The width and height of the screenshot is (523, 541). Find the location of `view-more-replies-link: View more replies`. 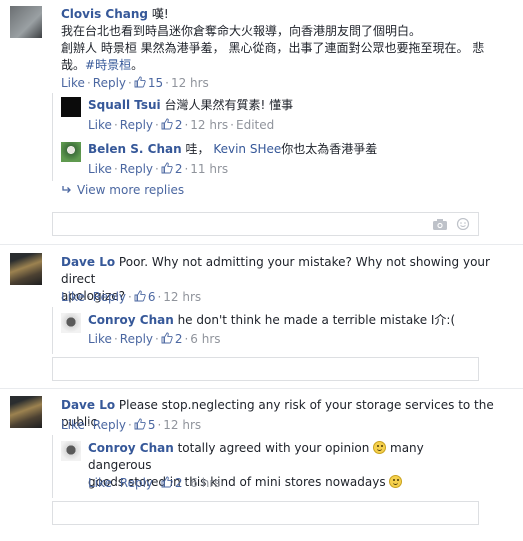

view-more-replies-link: View more replies is located at coordinates (122, 190).